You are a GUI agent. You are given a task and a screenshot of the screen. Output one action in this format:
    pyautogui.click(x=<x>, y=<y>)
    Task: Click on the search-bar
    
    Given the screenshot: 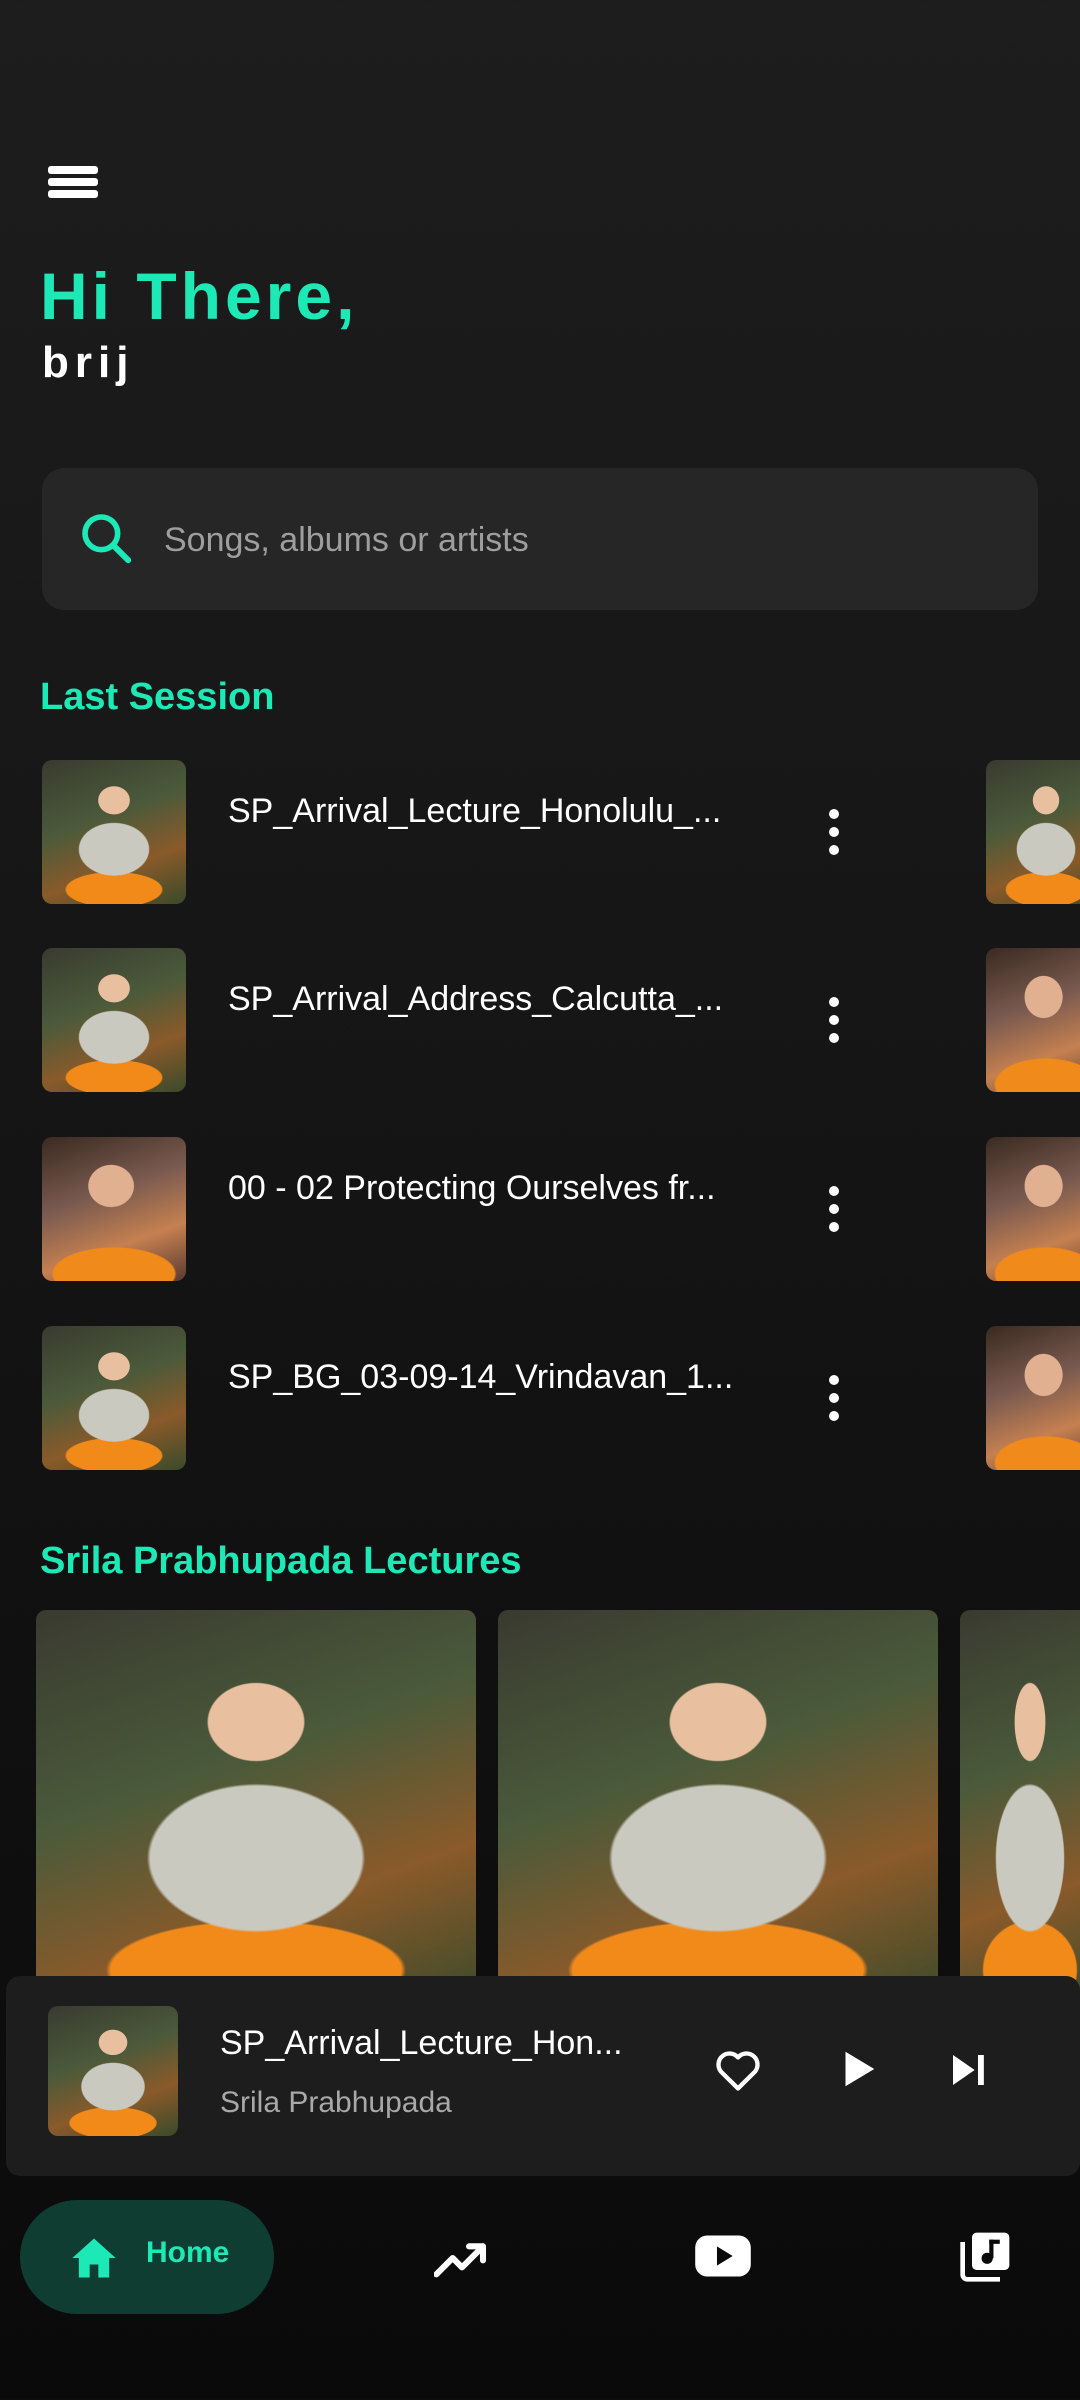 What is the action you would take?
    pyautogui.click(x=540, y=539)
    